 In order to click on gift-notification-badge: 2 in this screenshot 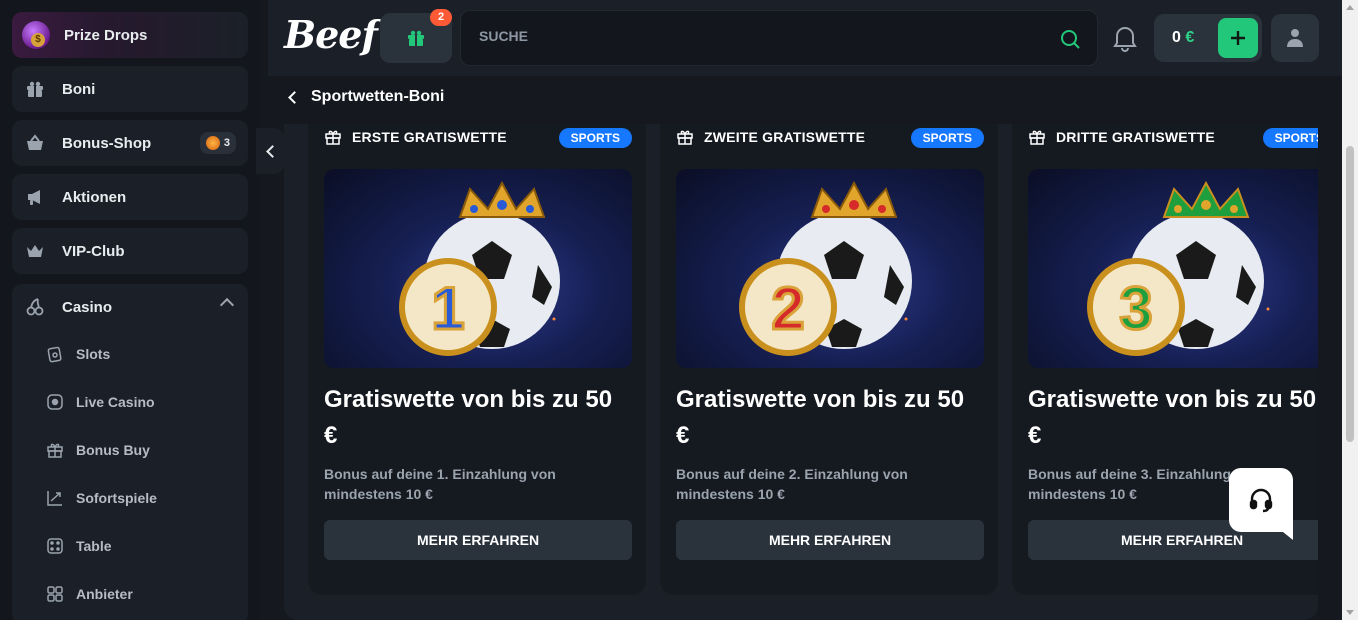, I will do `click(441, 17)`.